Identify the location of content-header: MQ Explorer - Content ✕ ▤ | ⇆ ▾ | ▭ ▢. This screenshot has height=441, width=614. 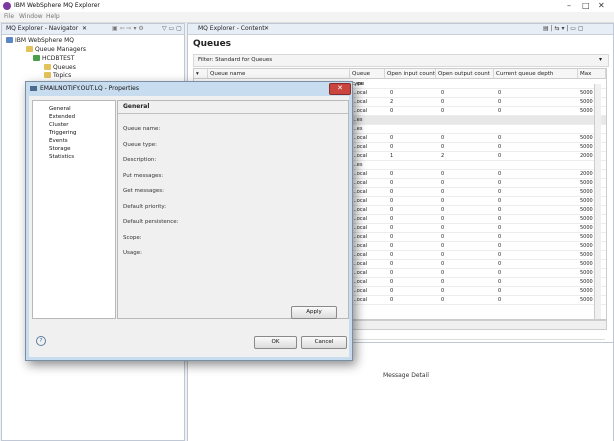
(400, 29).